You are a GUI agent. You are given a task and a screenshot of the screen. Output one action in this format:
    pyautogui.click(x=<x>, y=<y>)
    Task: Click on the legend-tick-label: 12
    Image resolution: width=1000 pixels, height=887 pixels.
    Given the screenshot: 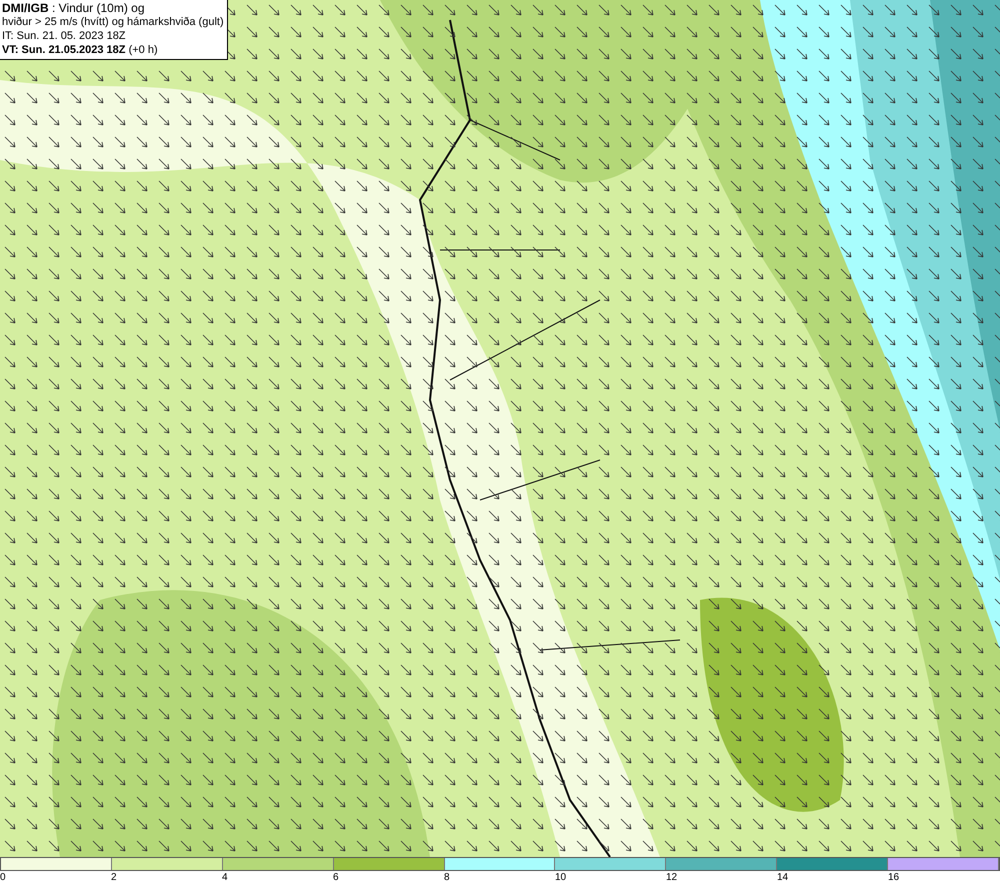 What is the action you would take?
    pyautogui.click(x=672, y=877)
    